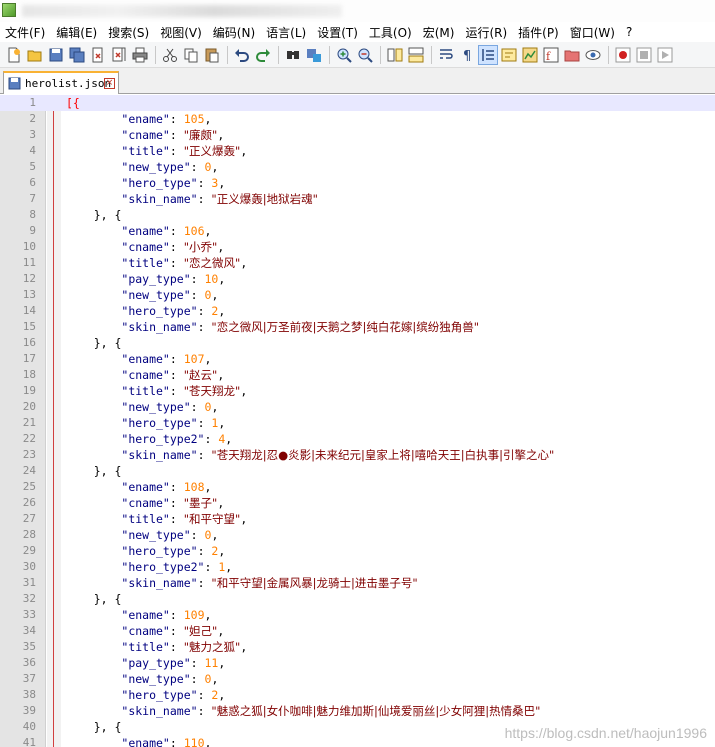 Image resolution: width=715 pixels, height=747 pixels. I want to click on code-line: 6 "hero_type": 3,, so click(357, 183).